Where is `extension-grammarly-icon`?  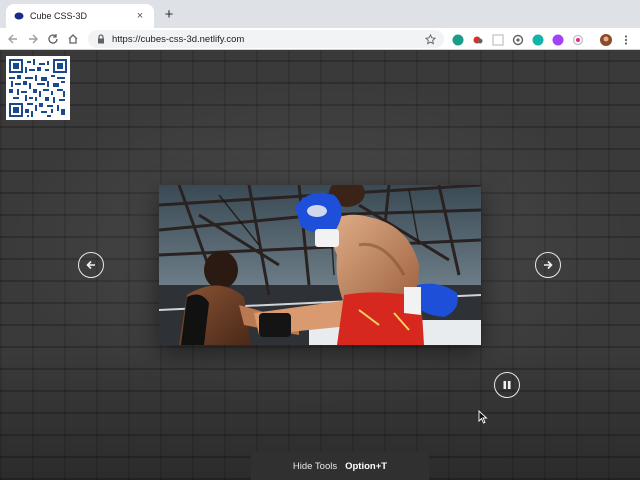
extension-grammarly-icon is located at coordinates (458, 39).